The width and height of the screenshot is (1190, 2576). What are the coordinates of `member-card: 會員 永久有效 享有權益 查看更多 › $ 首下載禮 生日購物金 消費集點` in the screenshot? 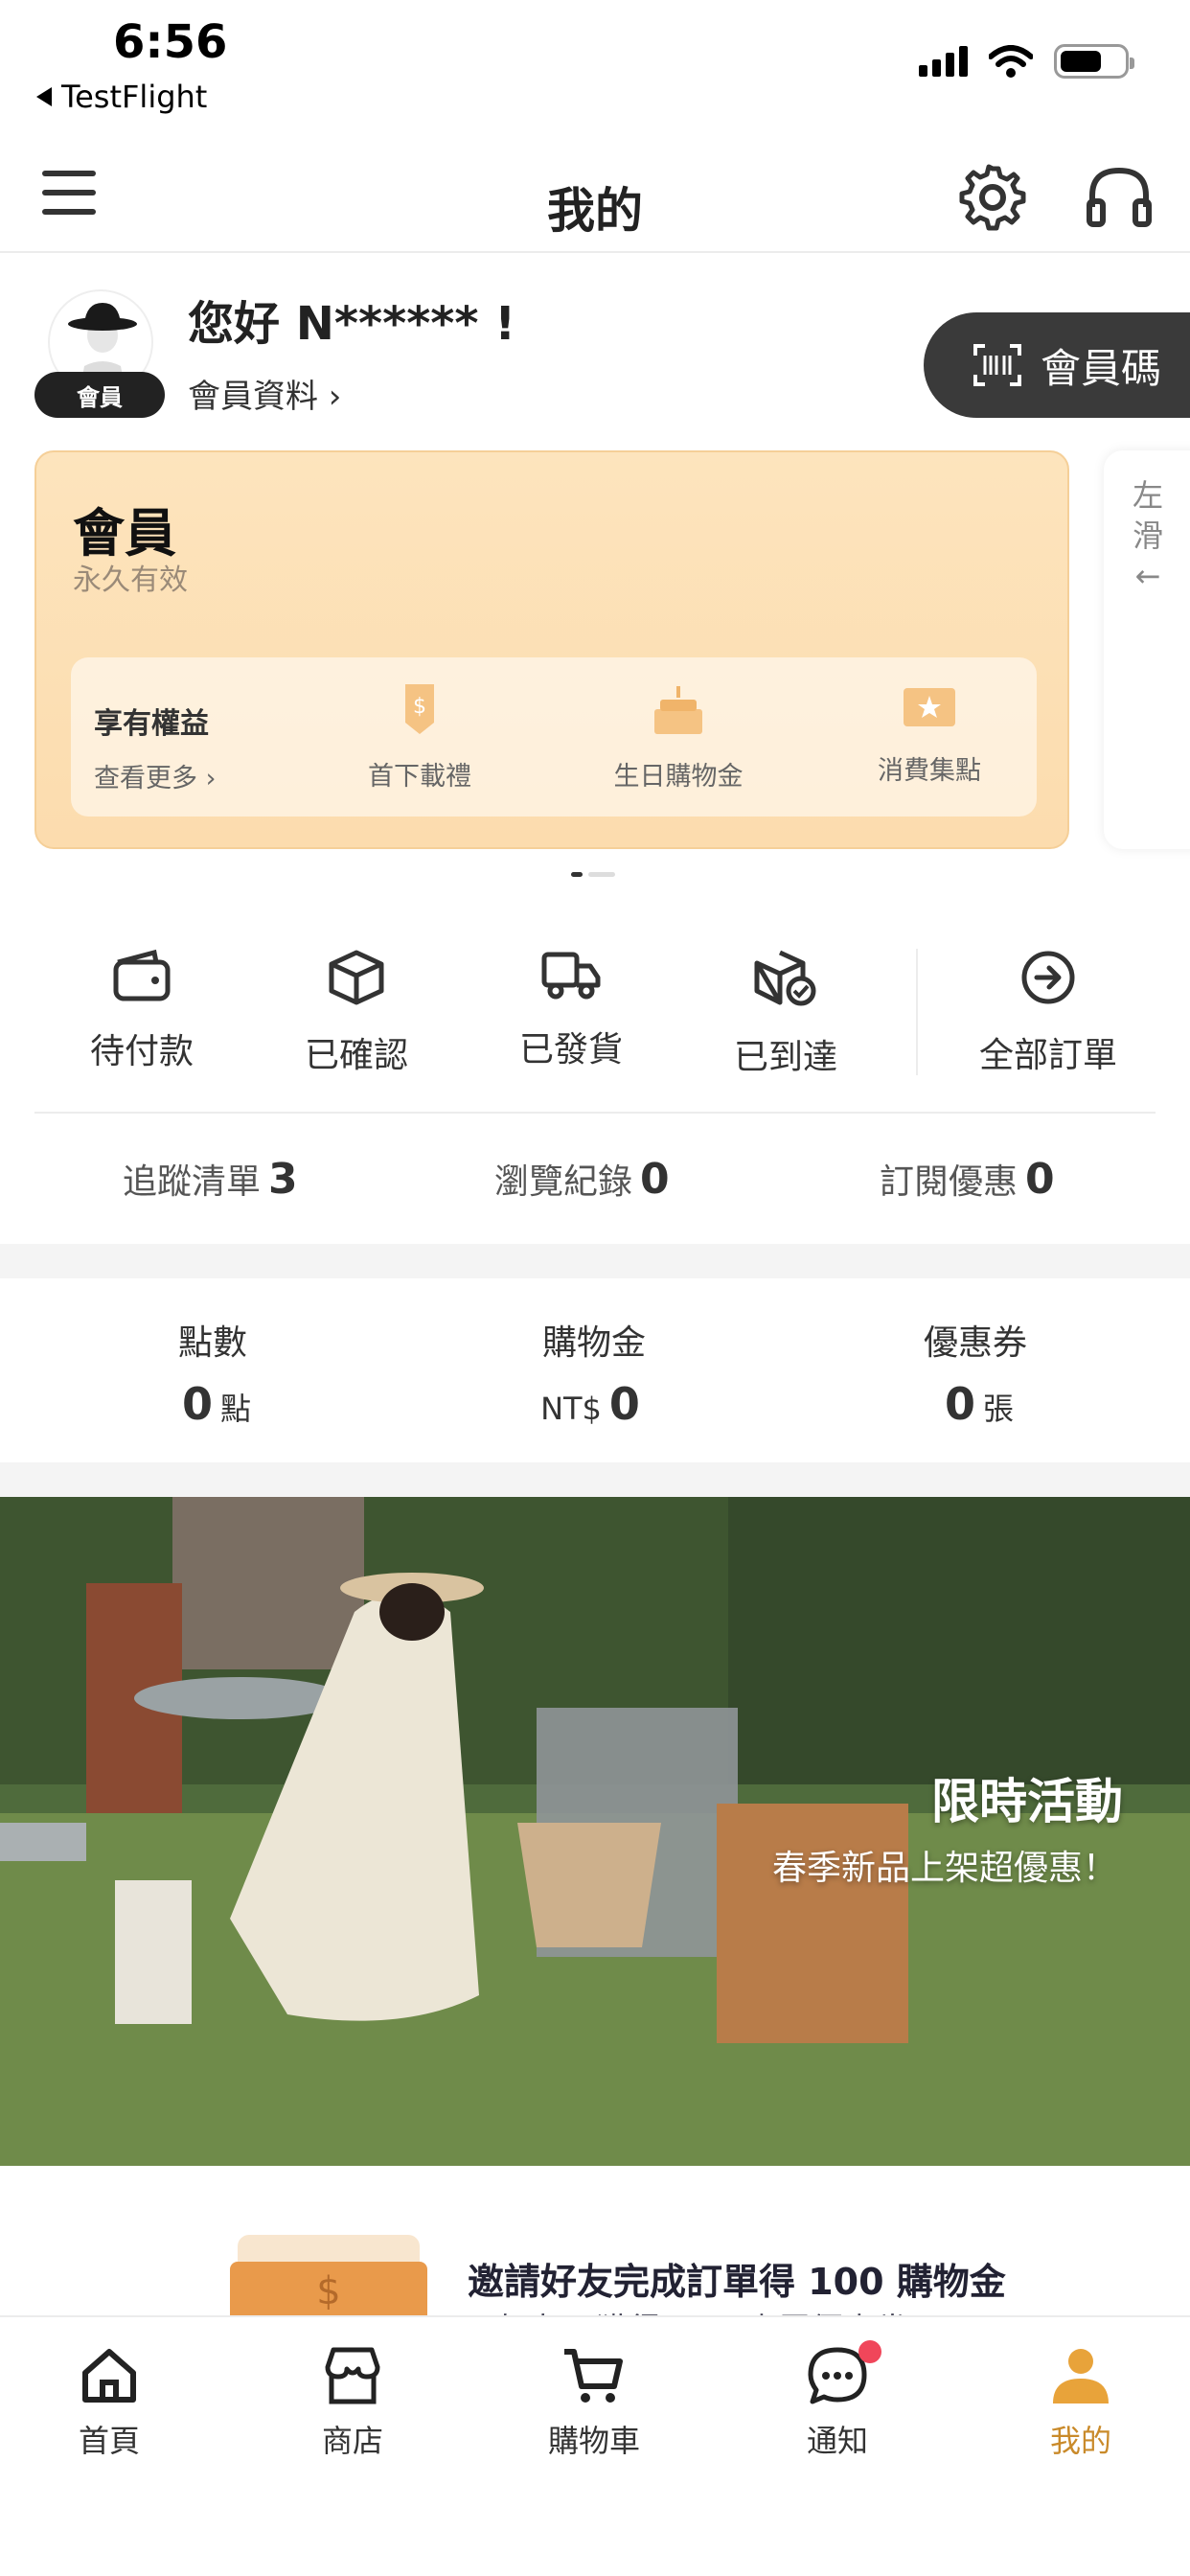 It's located at (552, 649).